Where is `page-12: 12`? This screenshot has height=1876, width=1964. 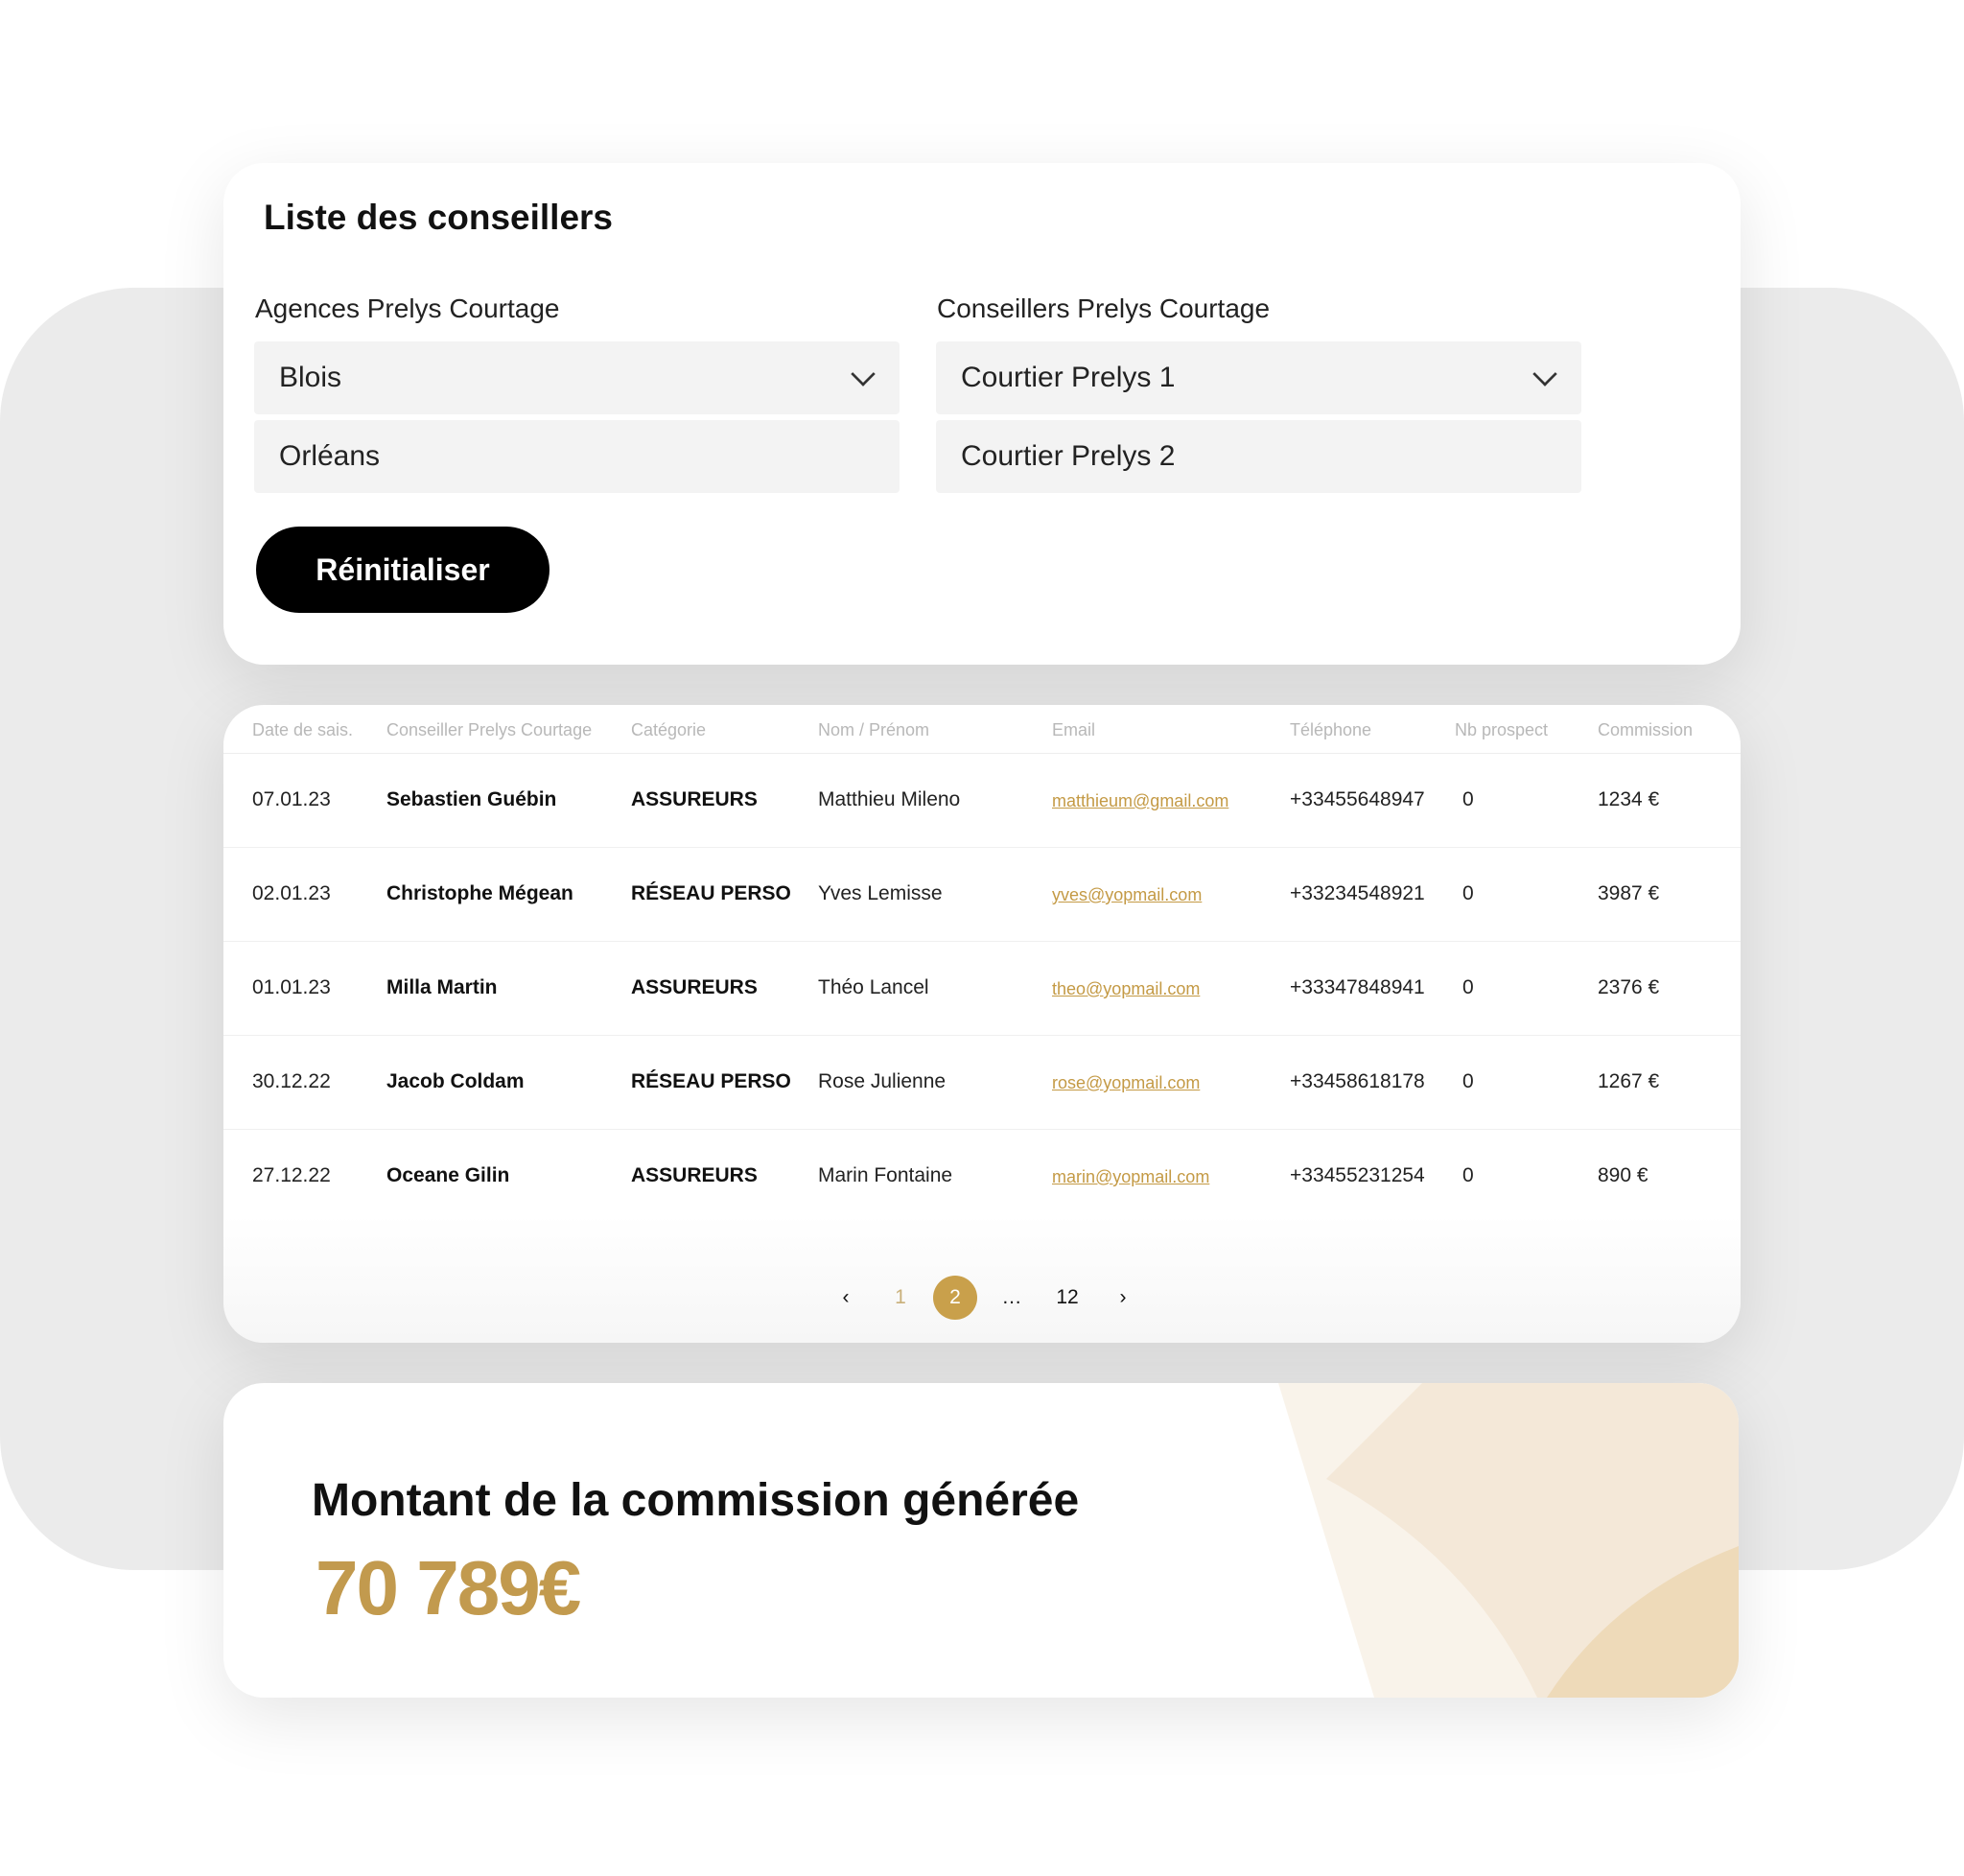 page-12: 12 is located at coordinates (1067, 1298).